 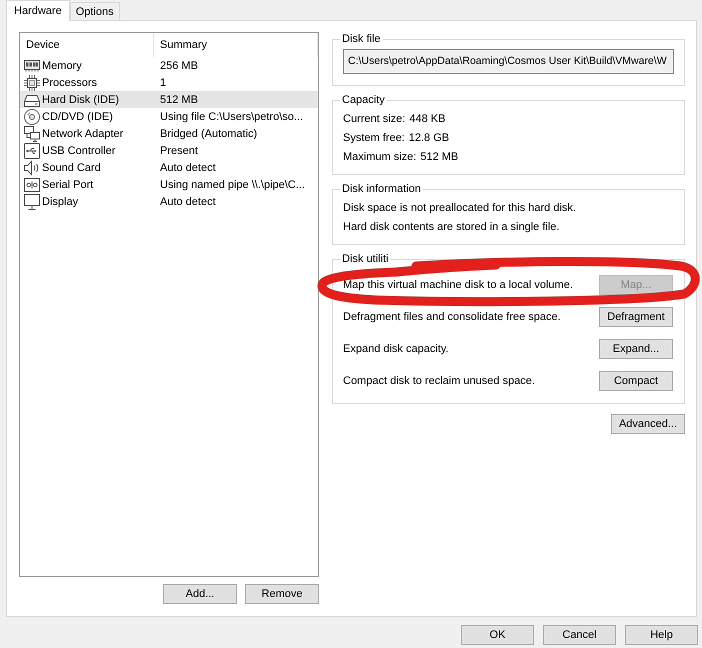 I want to click on utility-button: Compact, so click(x=636, y=381).